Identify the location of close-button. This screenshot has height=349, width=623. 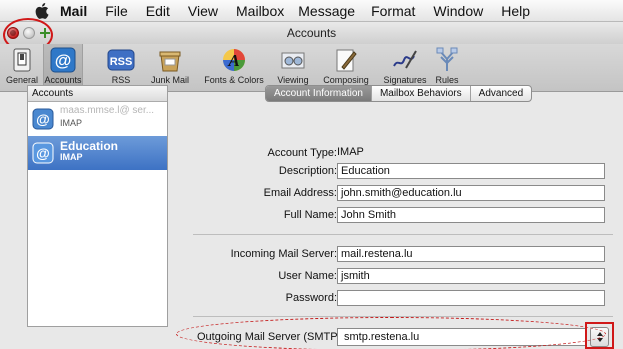
(13, 33).